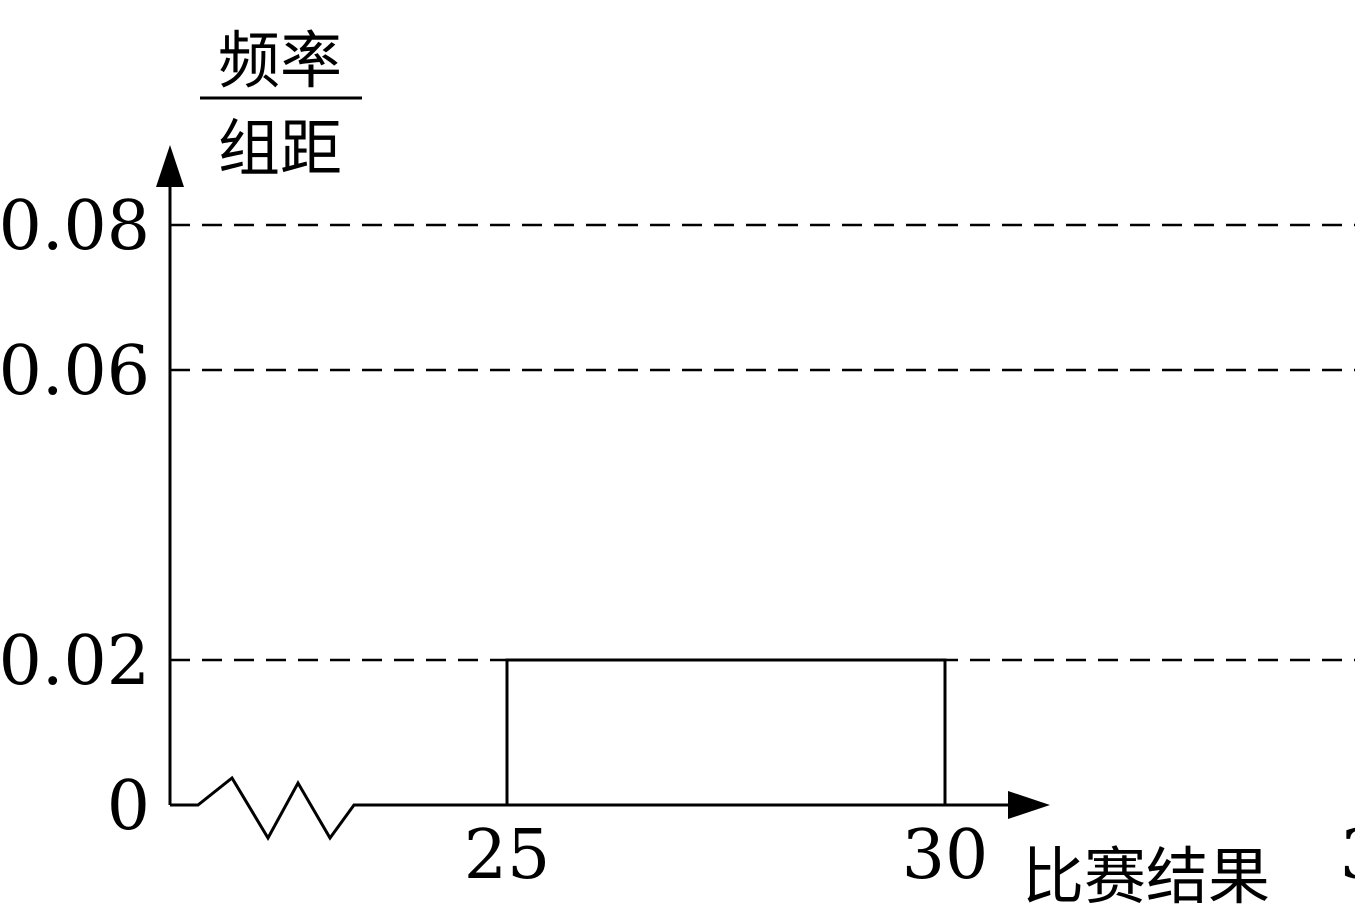  I want to click on y-axis-arrow-icon, so click(170, 166).